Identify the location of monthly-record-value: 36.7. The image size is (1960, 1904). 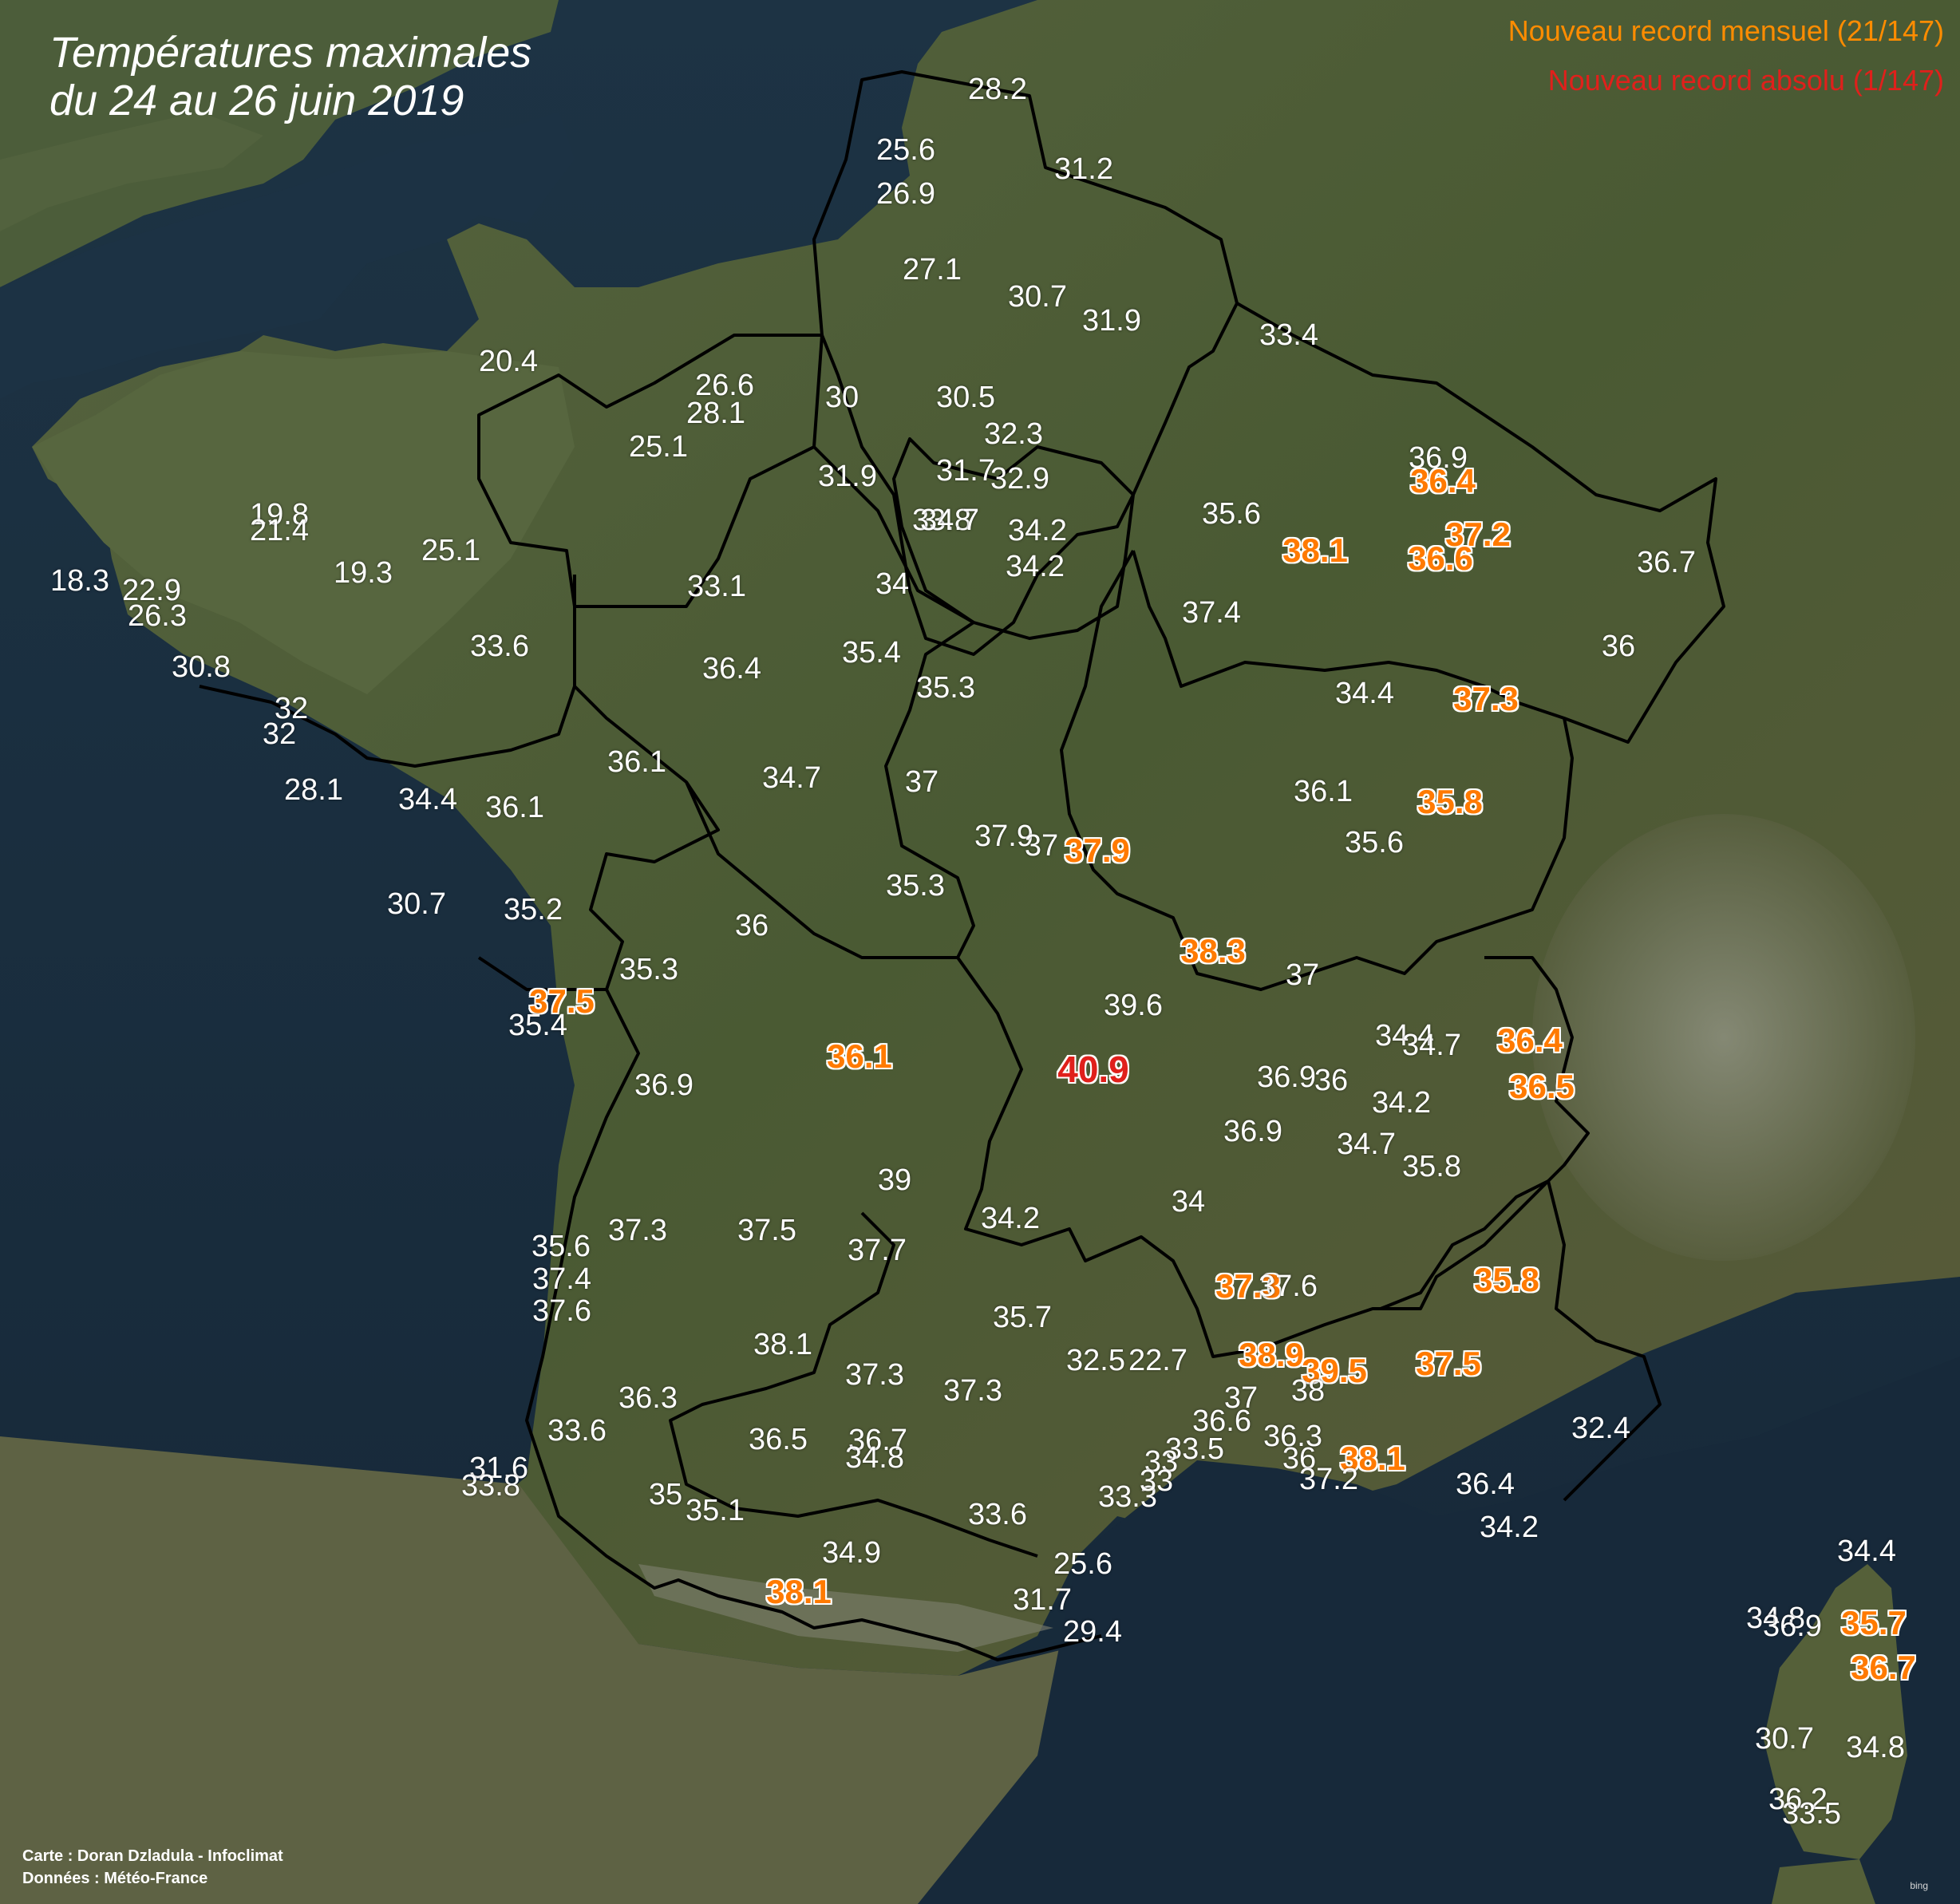
(1883, 1667).